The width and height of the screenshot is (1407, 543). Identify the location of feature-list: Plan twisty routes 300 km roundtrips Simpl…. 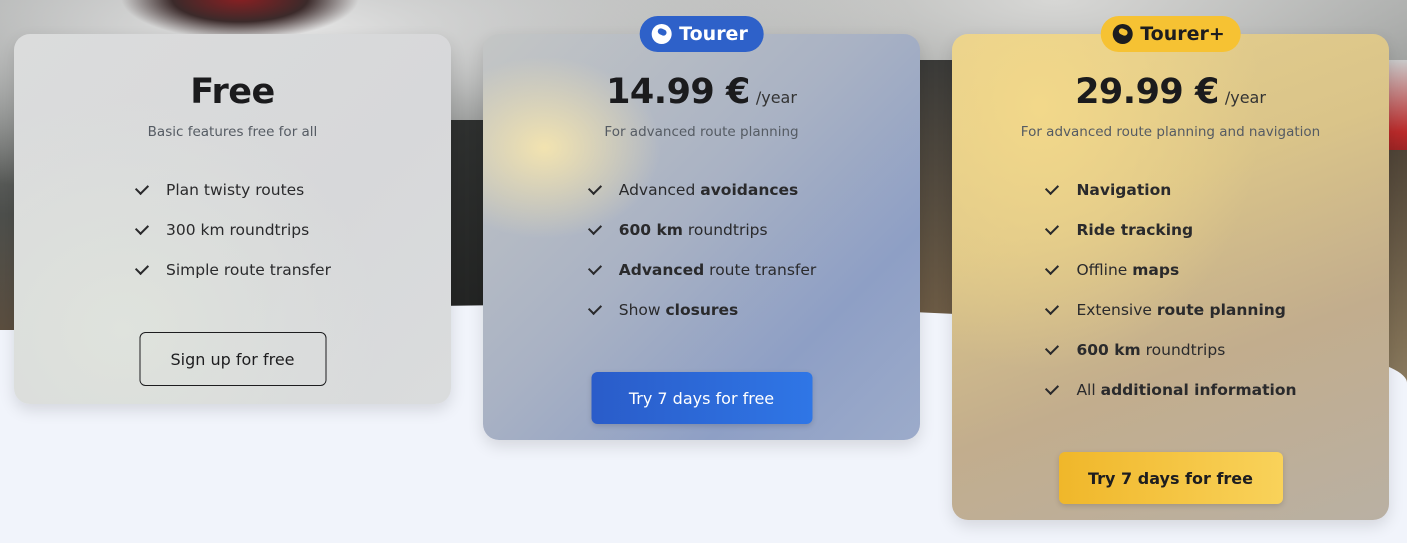
(232, 230).